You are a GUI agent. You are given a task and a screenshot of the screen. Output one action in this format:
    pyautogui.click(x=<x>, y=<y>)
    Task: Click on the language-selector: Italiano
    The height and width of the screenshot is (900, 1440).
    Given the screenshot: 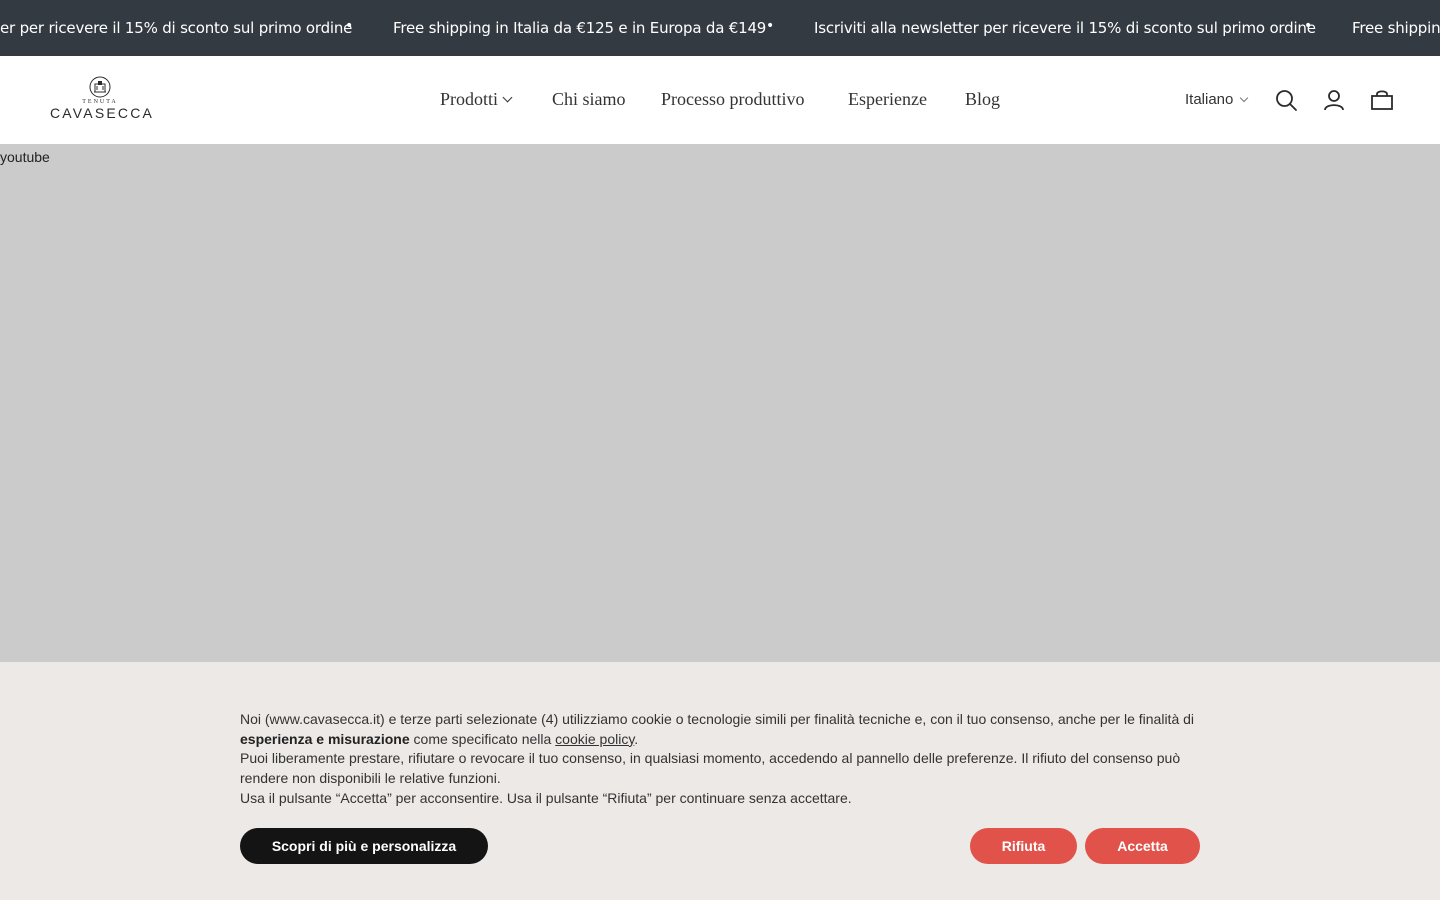 What is the action you would take?
    pyautogui.click(x=1217, y=99)
    